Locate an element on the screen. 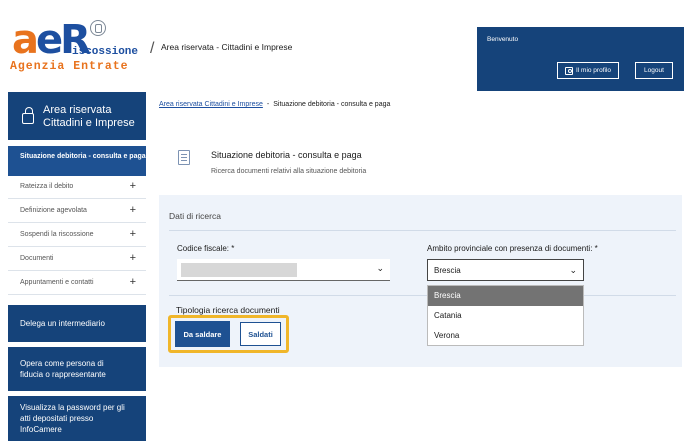 The width and height of the screenshot is (692, 441). logout-button: Logout is located at coordinates (654, 70).